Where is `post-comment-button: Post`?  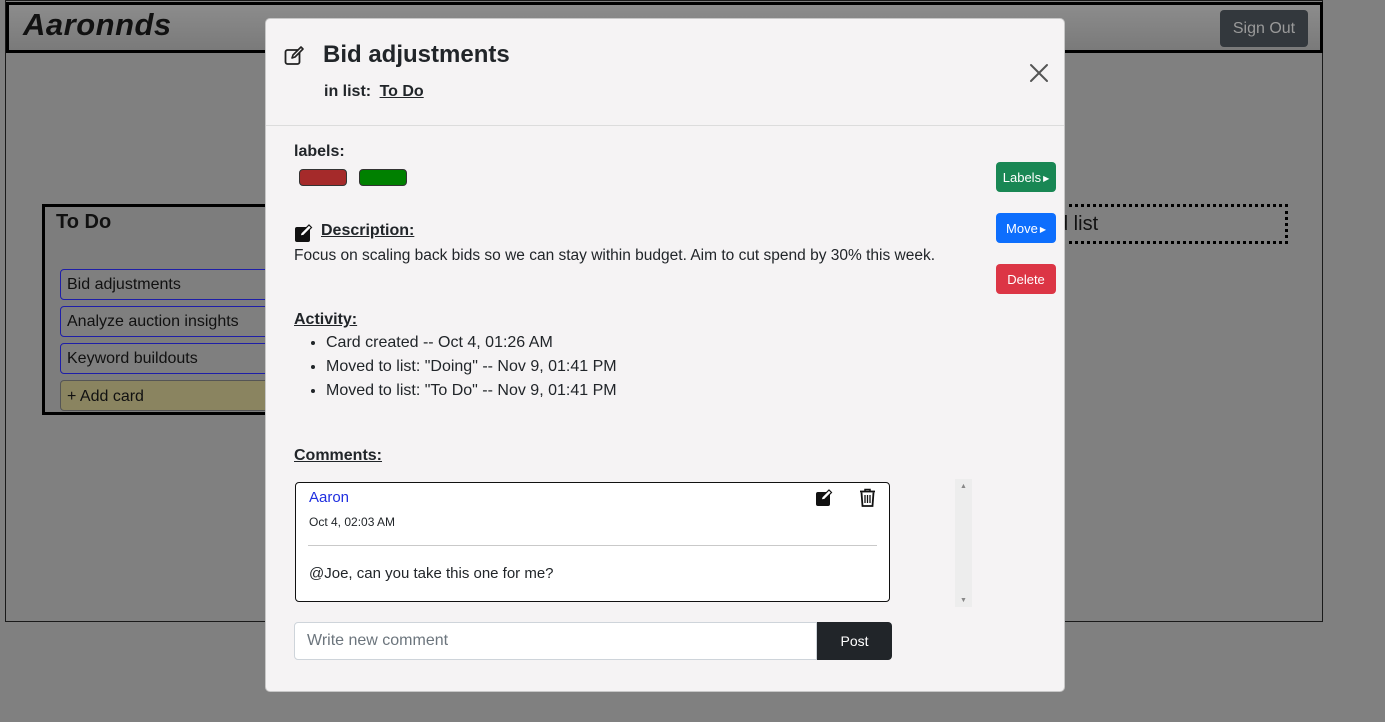 post-comment-button: Post is located at coordinates (854, 641).